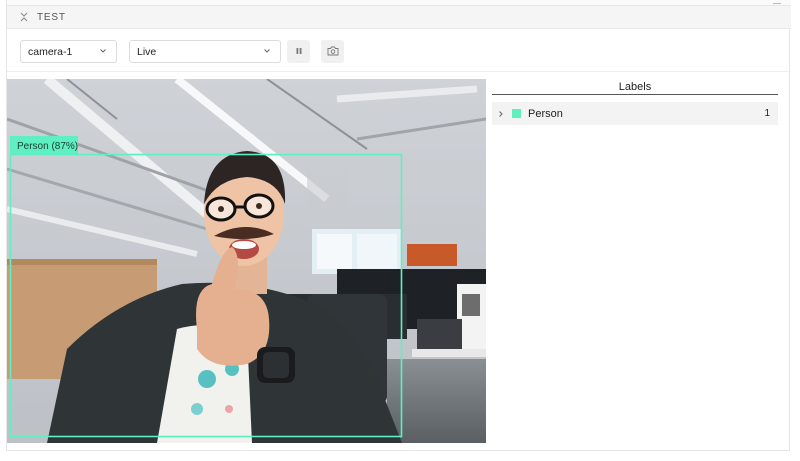  What do you see at coordinates (545, 113) in the screenshot?
I see `label-name: Person` at bounding box center [545, 113].